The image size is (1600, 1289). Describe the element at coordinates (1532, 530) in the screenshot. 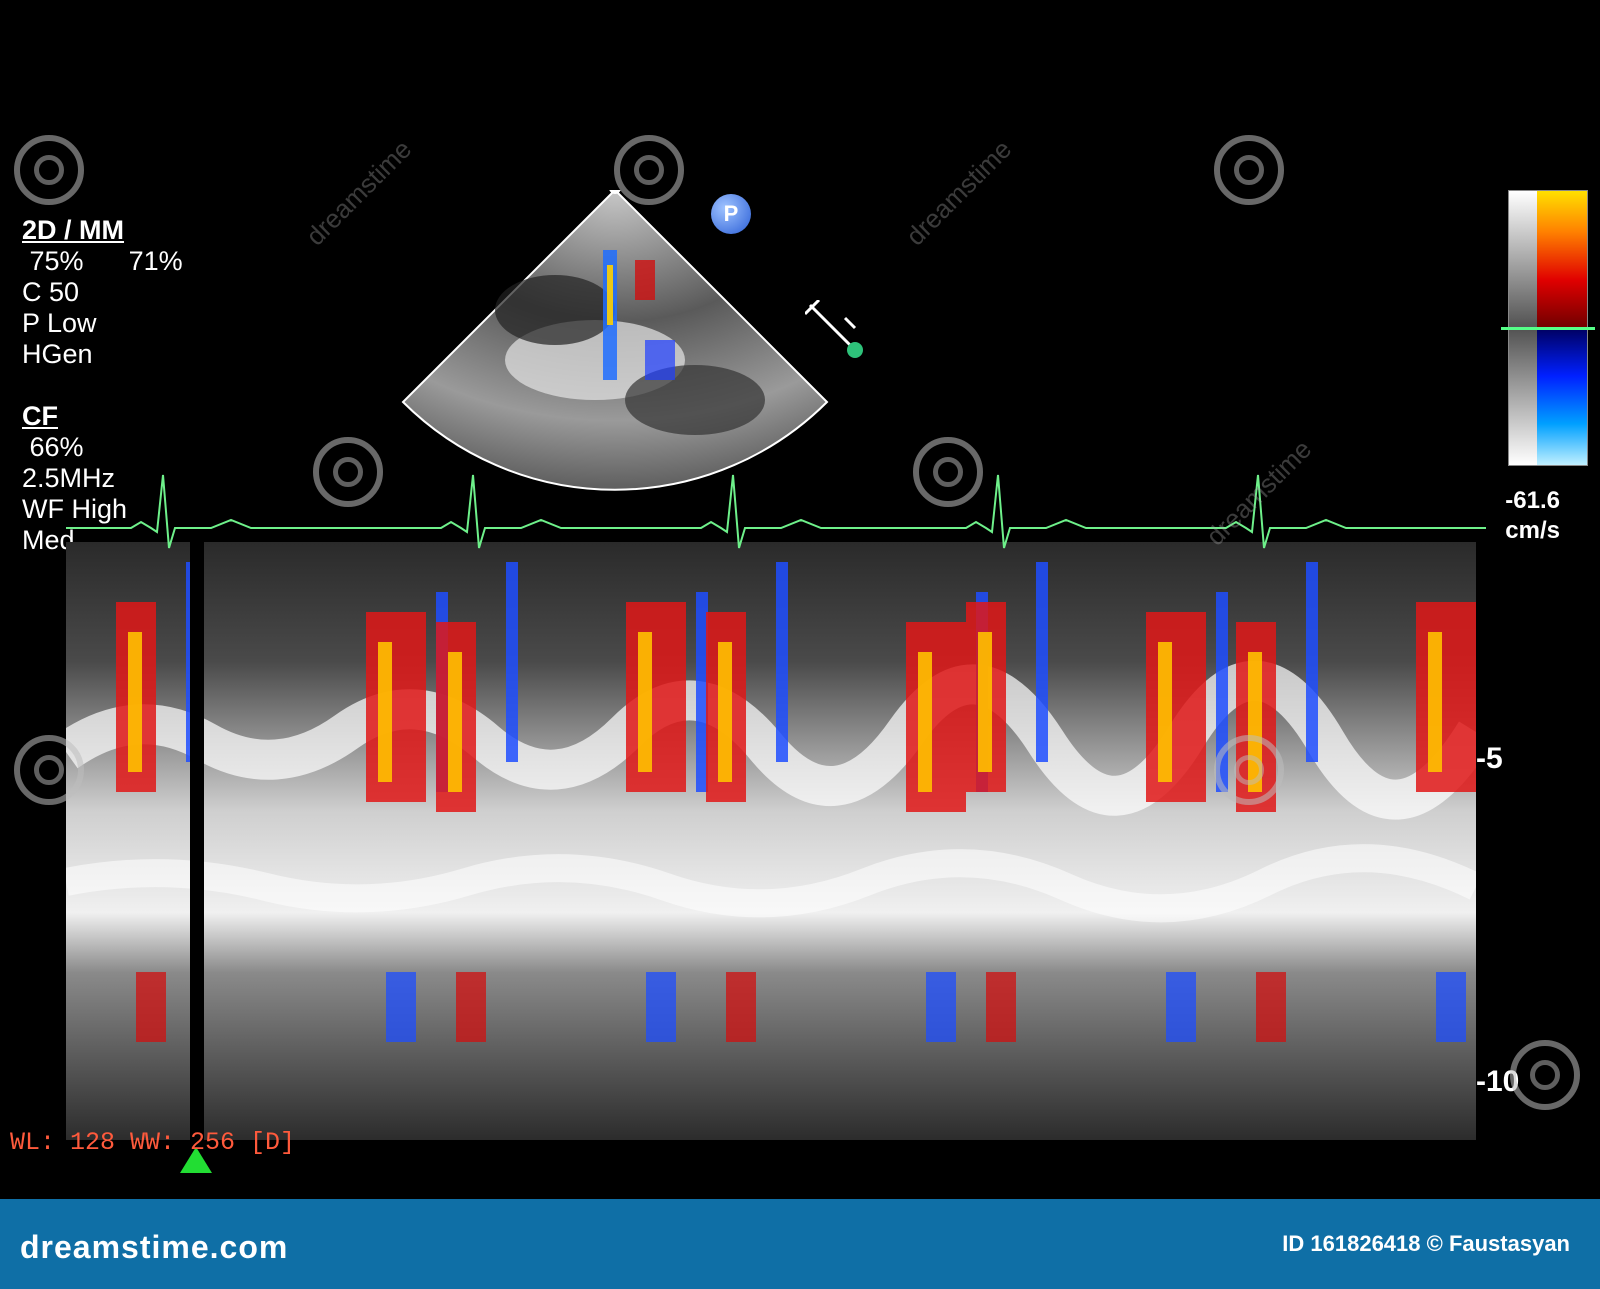

I see `velocity-scale-unit: cm/s` at that location.